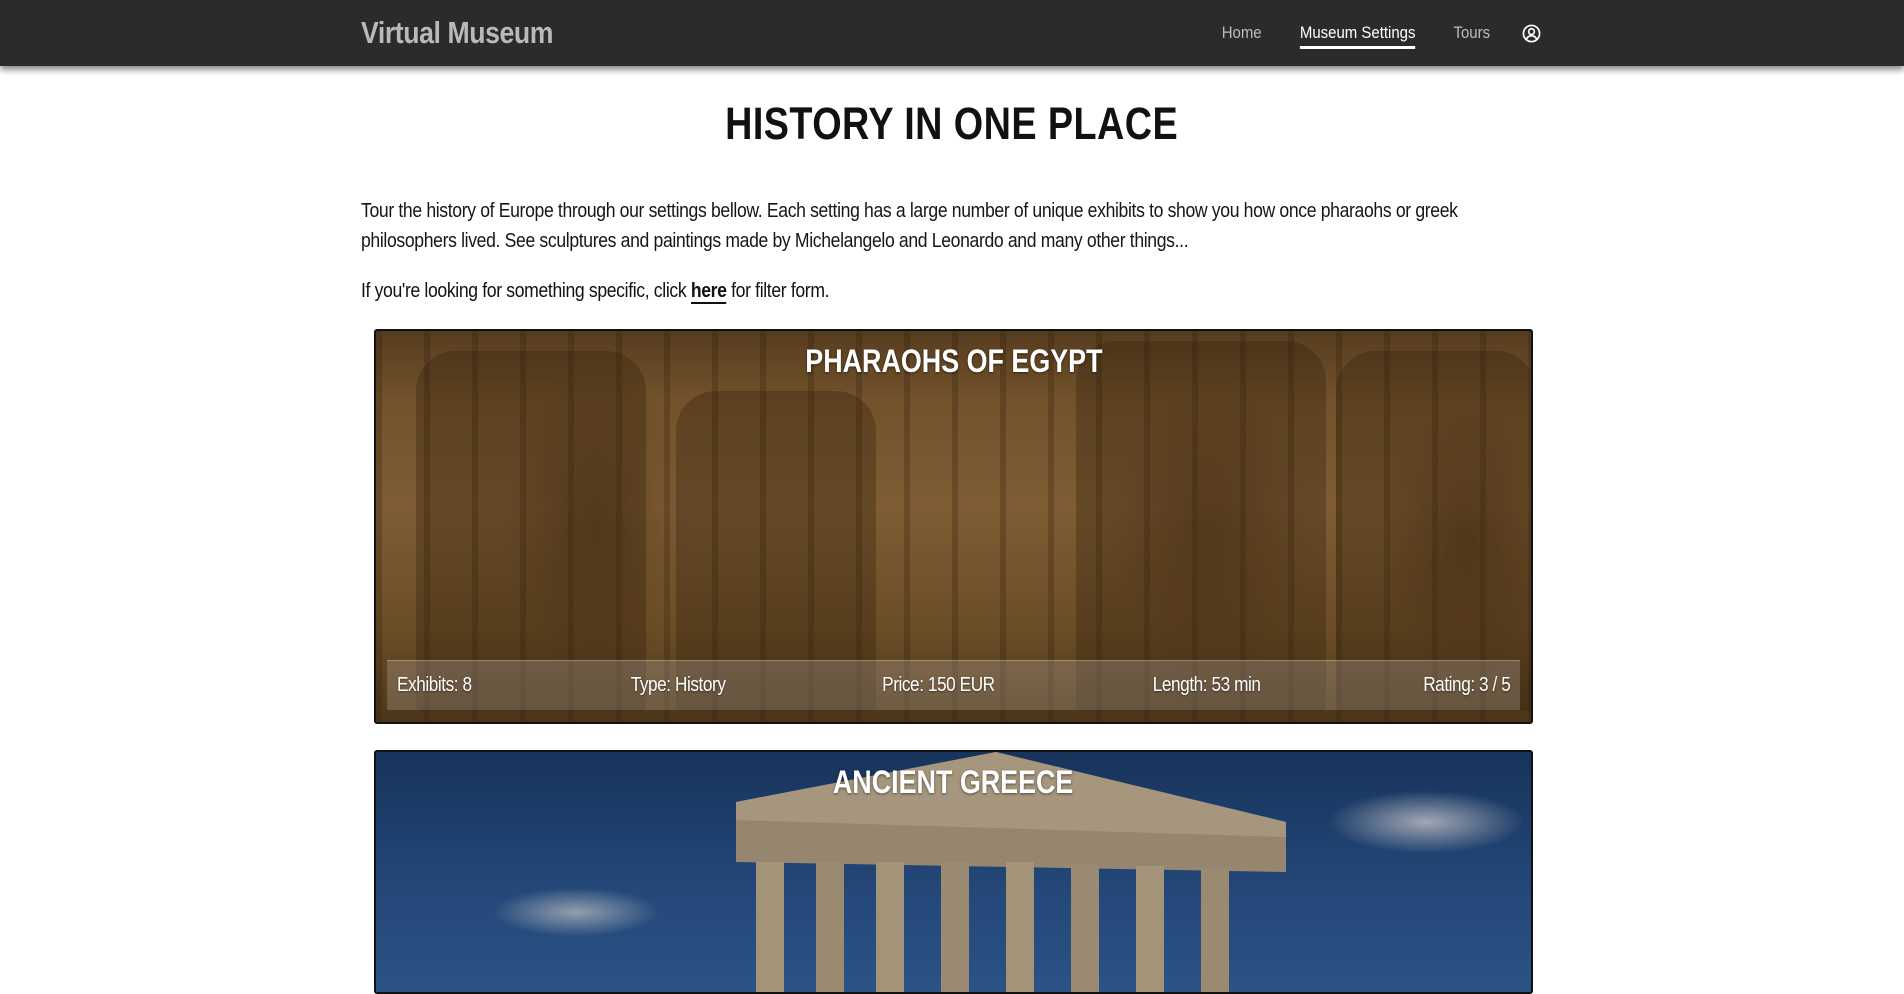  Describe the element at coordinates (1466, 685) in the screenshot. I see `stat-rating: Rating: 3 / 5` at that location.